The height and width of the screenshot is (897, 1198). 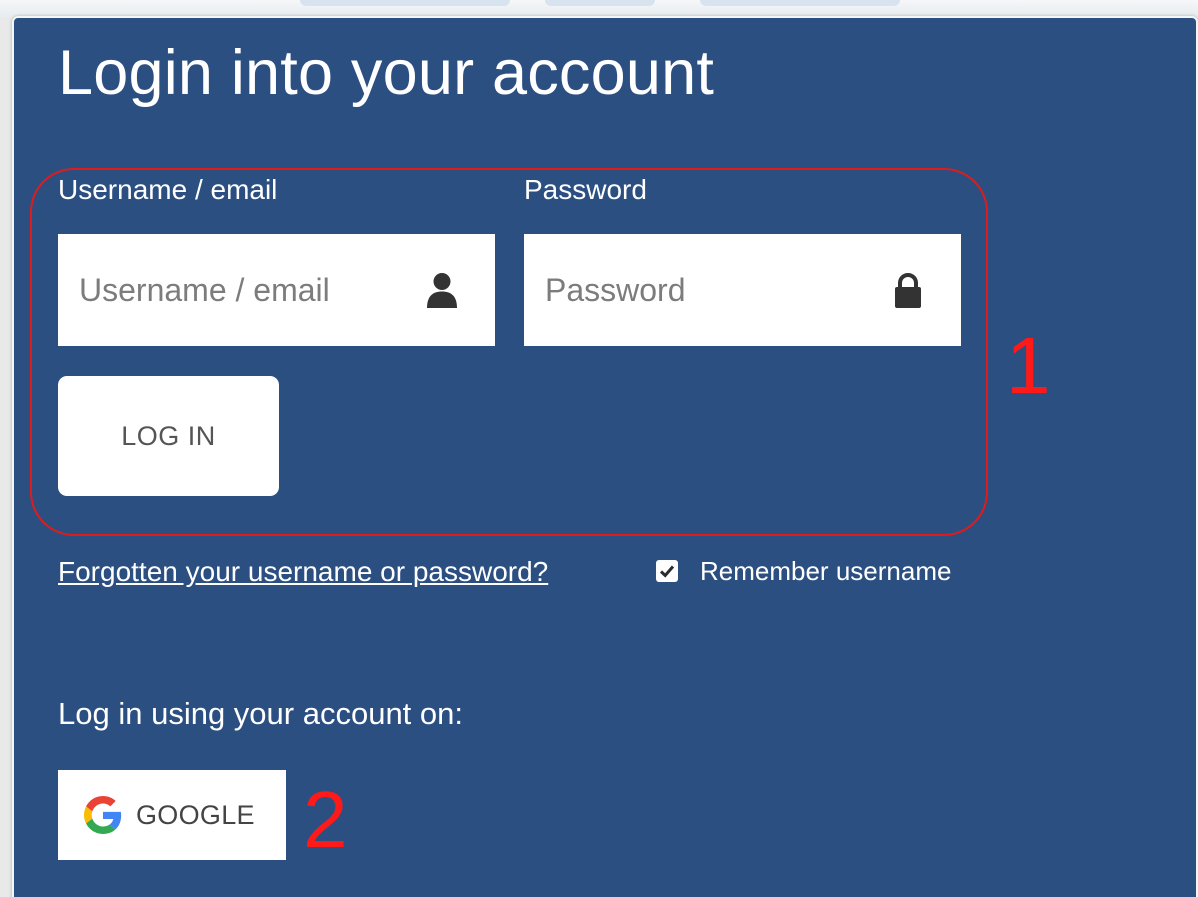 I want to click on google-login-button: GOOGLE, so click(x=172, y=815).